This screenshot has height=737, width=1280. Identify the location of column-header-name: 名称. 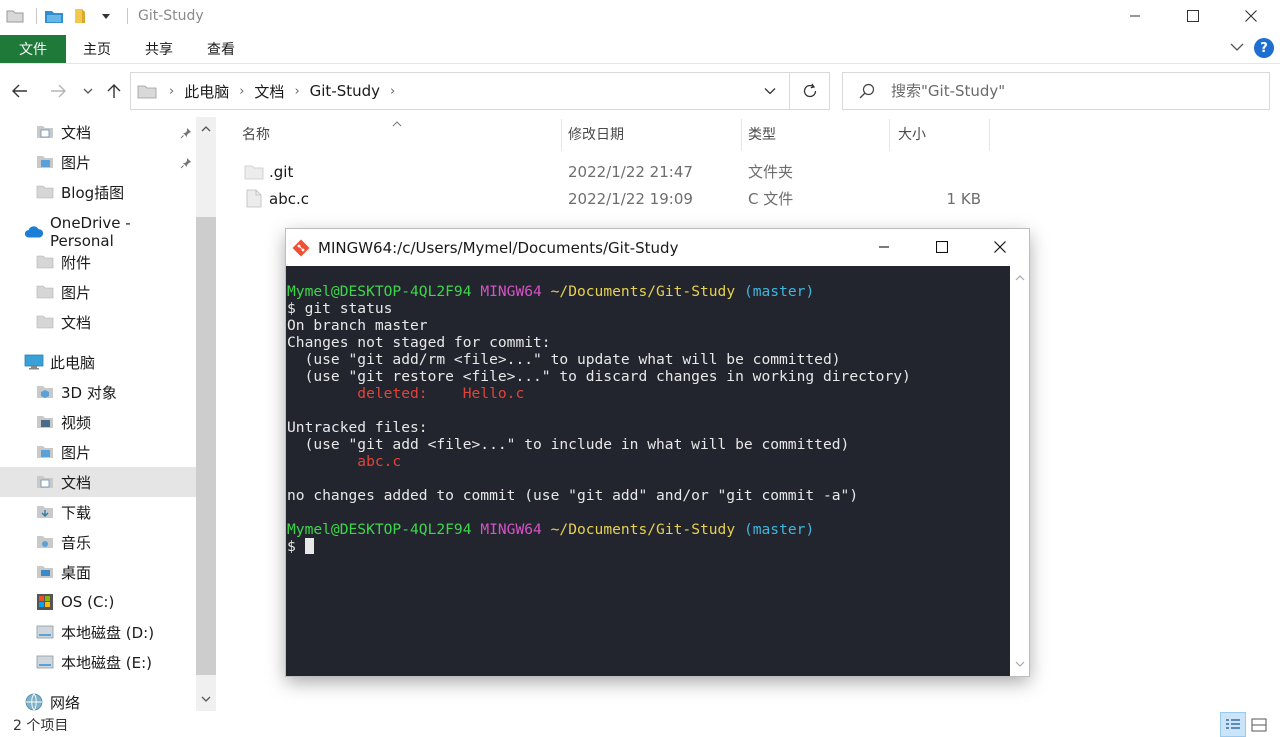
(256, 134).